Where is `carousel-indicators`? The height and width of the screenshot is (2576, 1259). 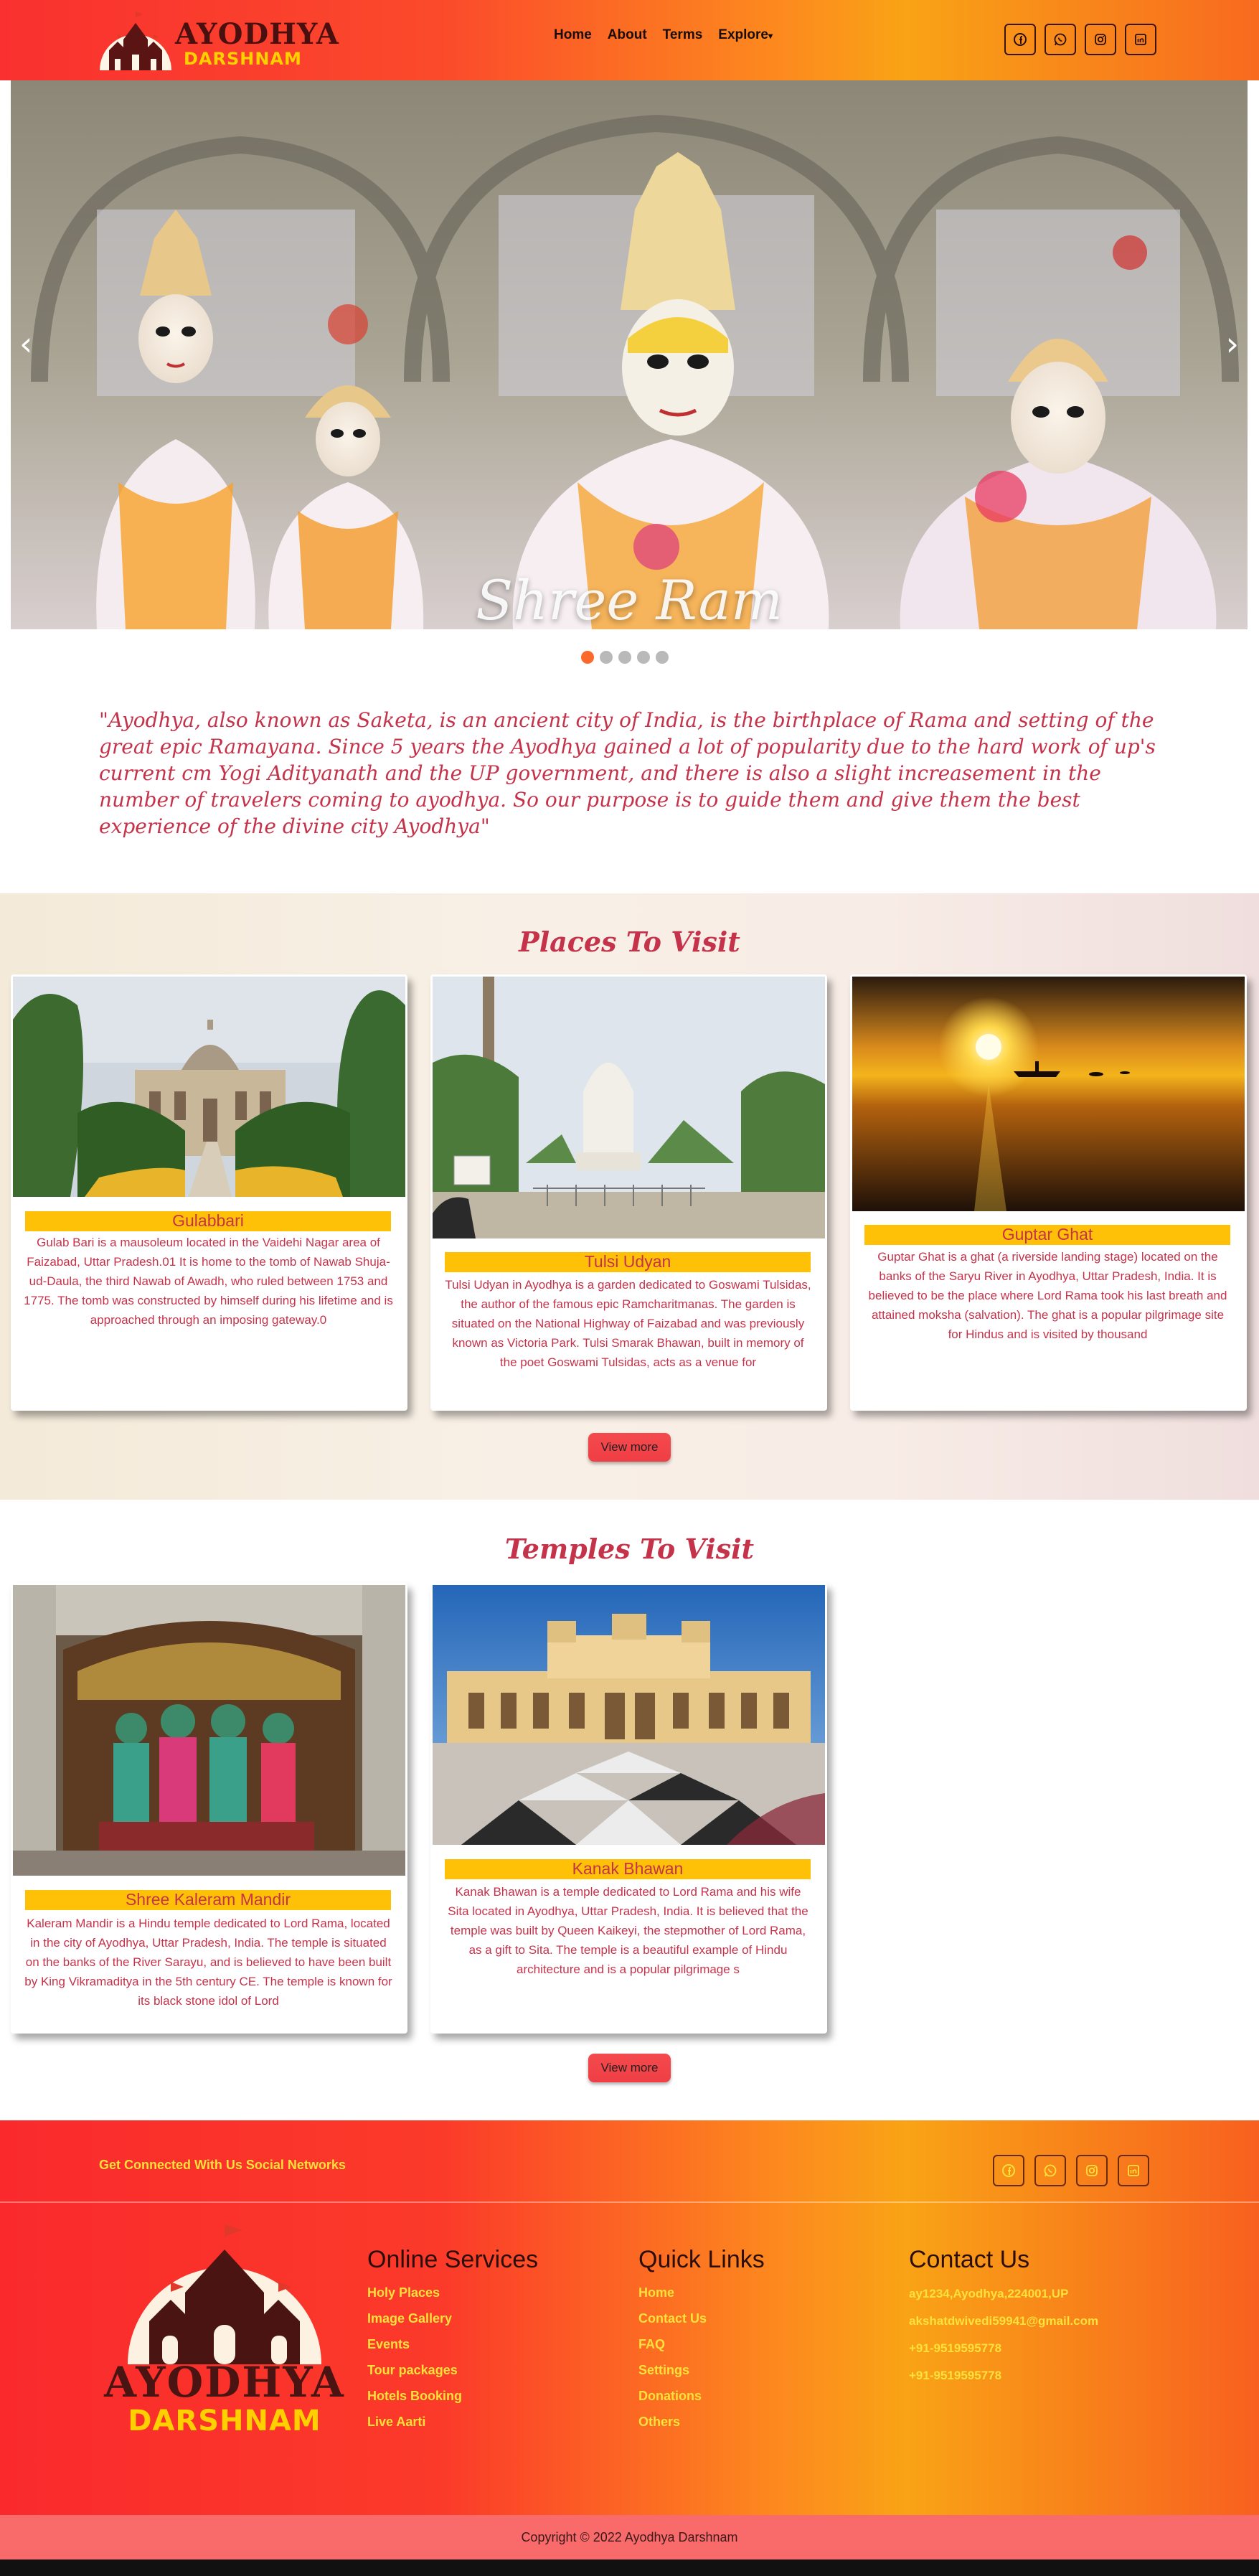
carousel-indicators is located at coordinates (625, 657).